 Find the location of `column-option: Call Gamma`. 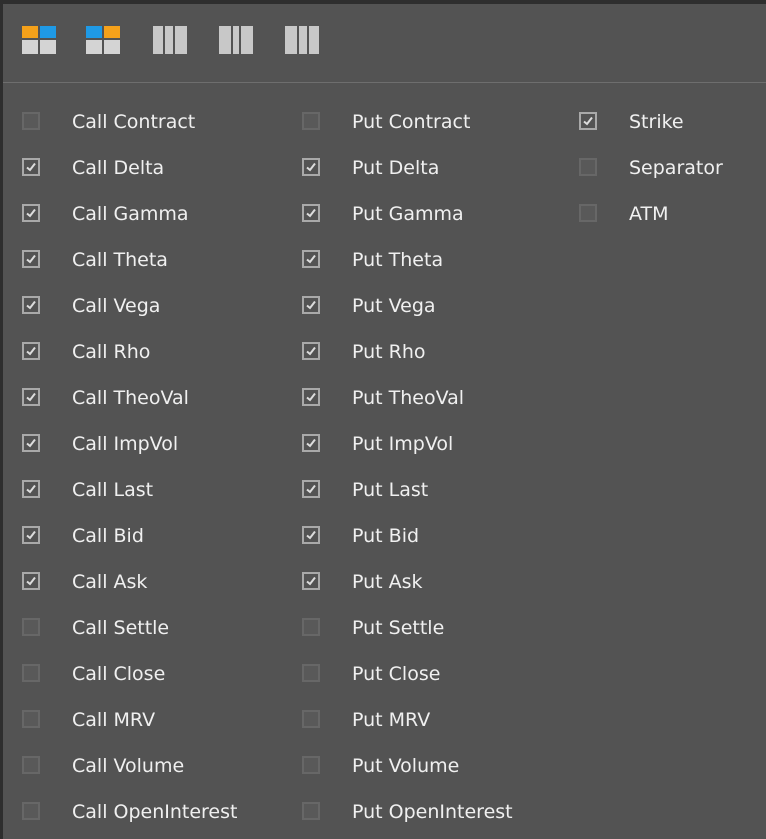

column-option: Call Gamma is located at coordinates (133, 216).